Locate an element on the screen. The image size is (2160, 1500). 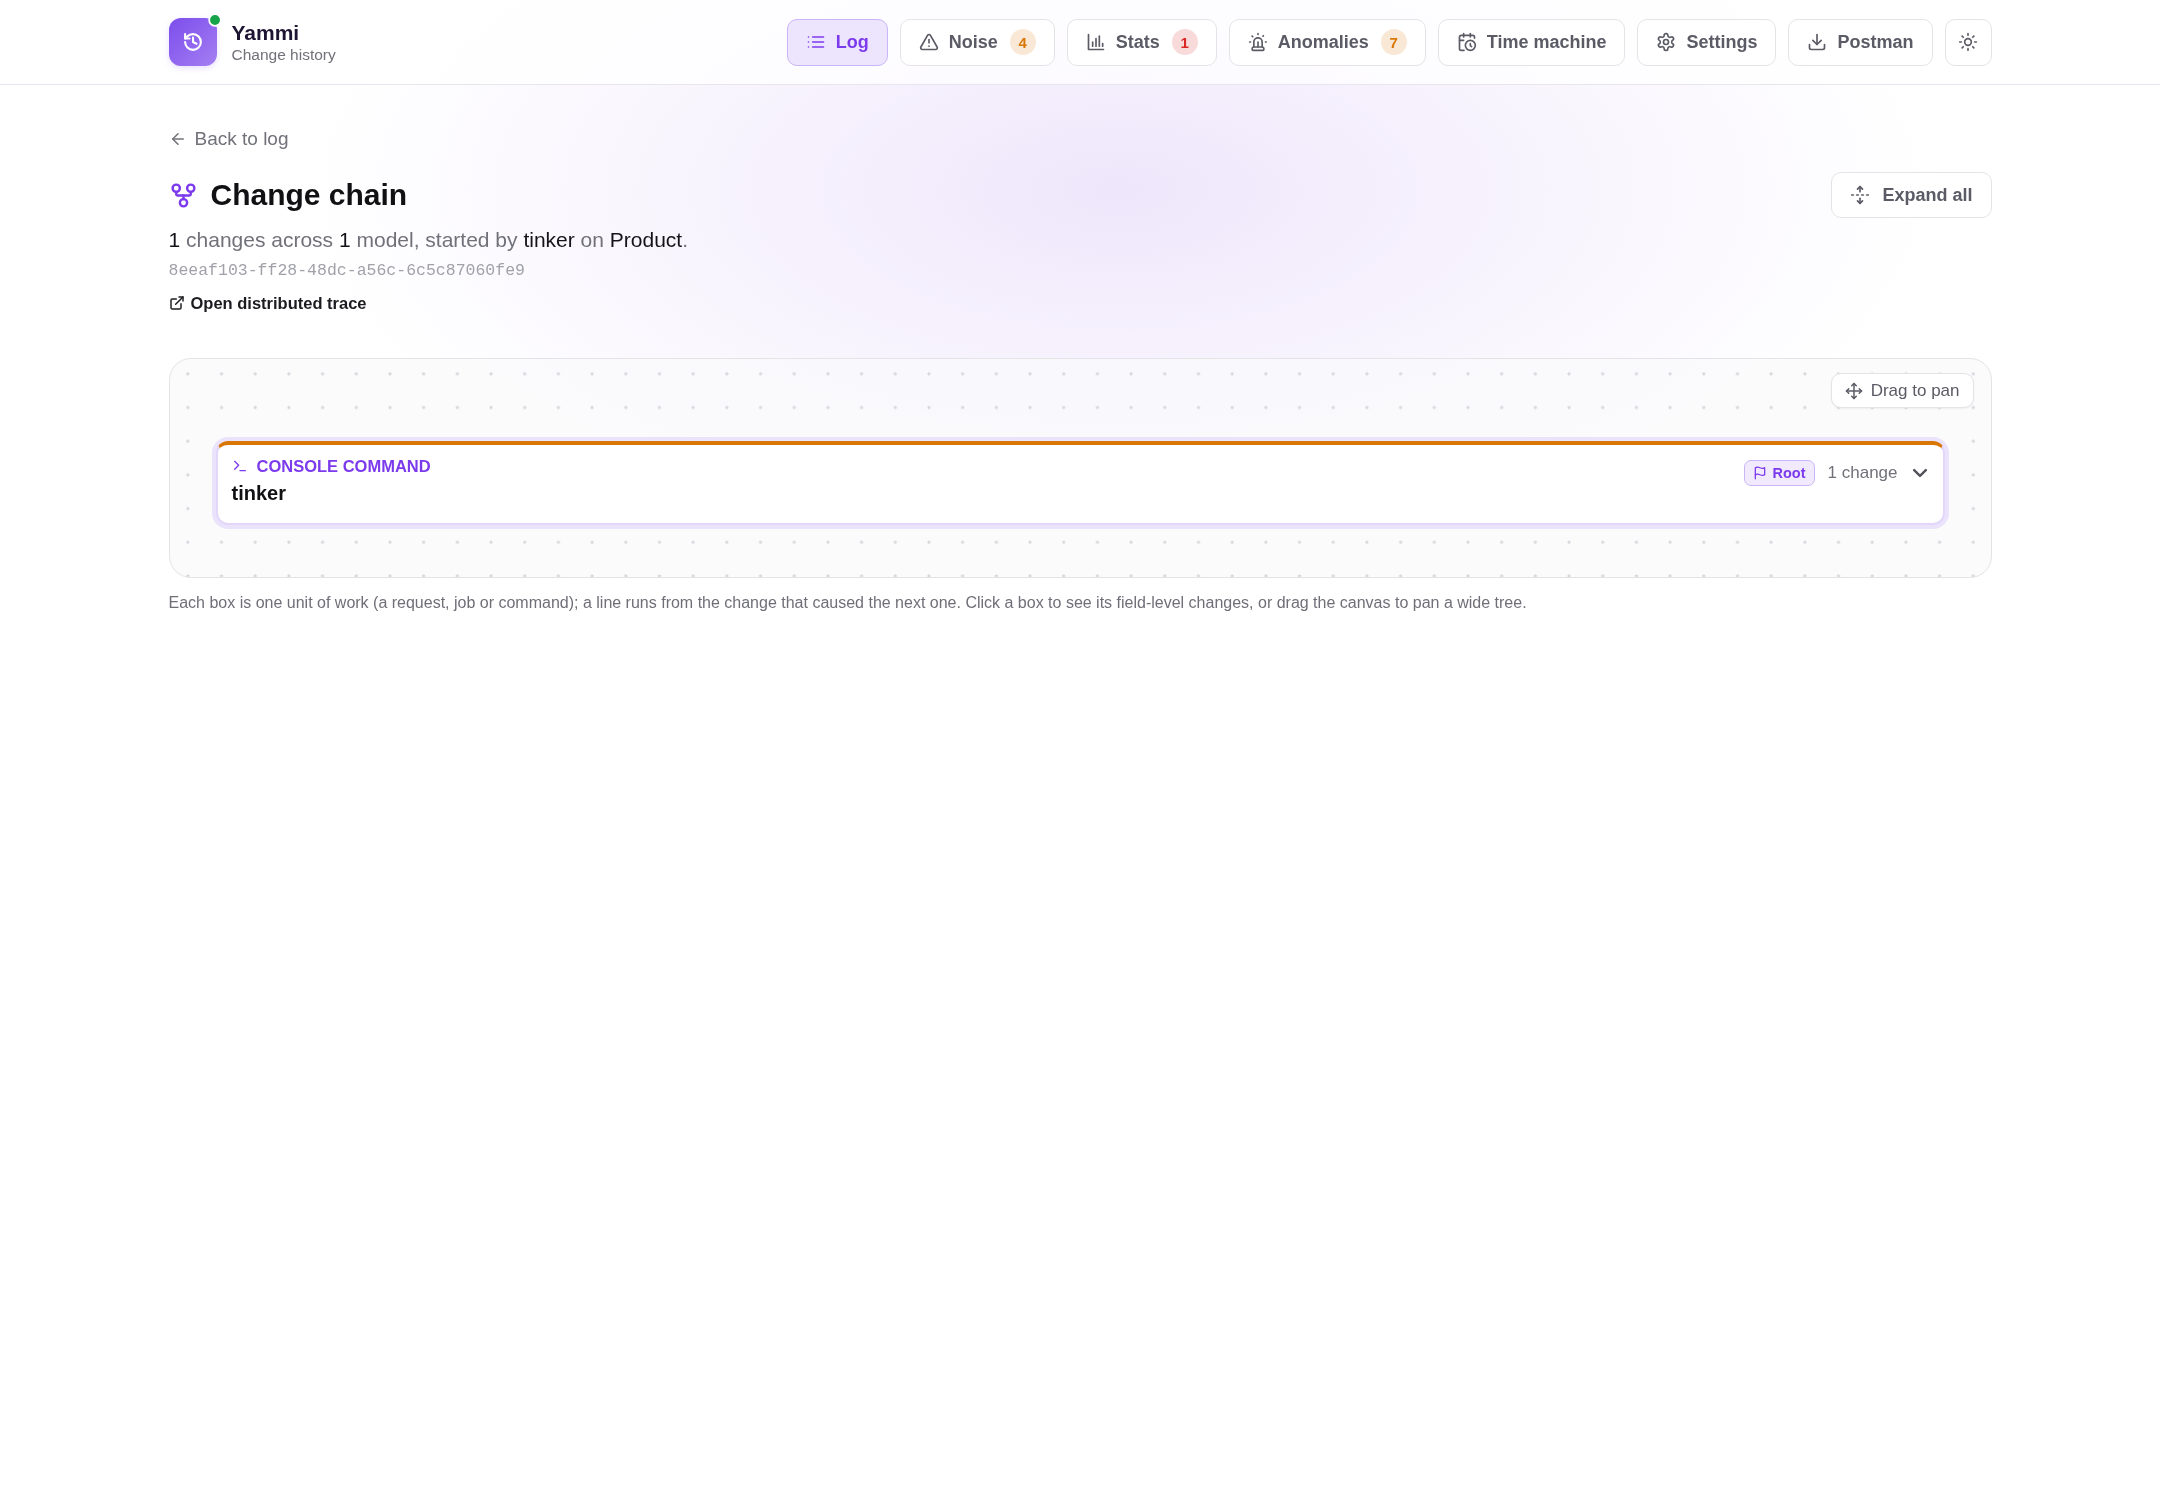
siren-icon is located at coordinates (1257, 42).